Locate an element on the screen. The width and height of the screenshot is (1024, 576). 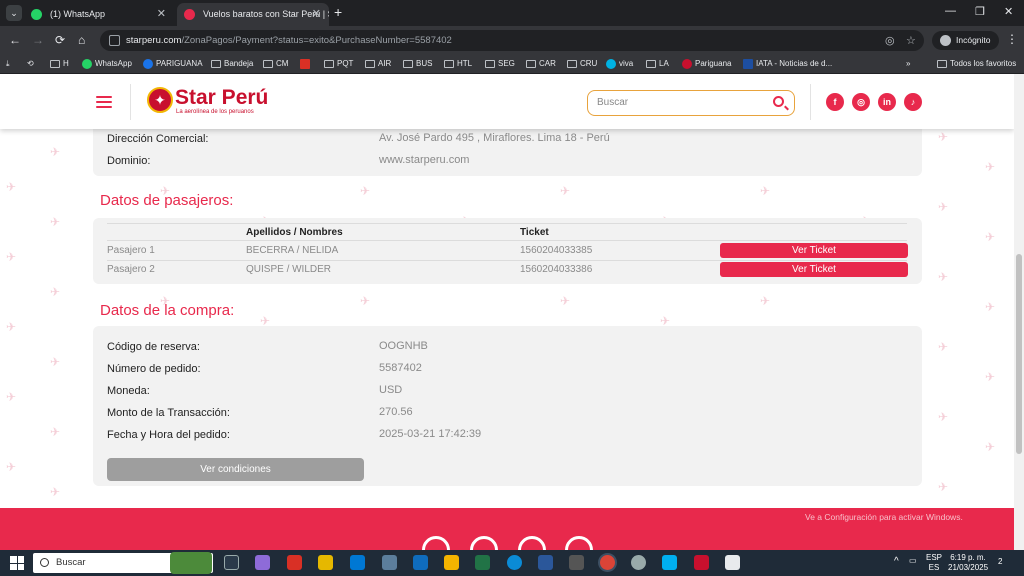
instagram-icon: ◎ is located at coordinates (861, 102).